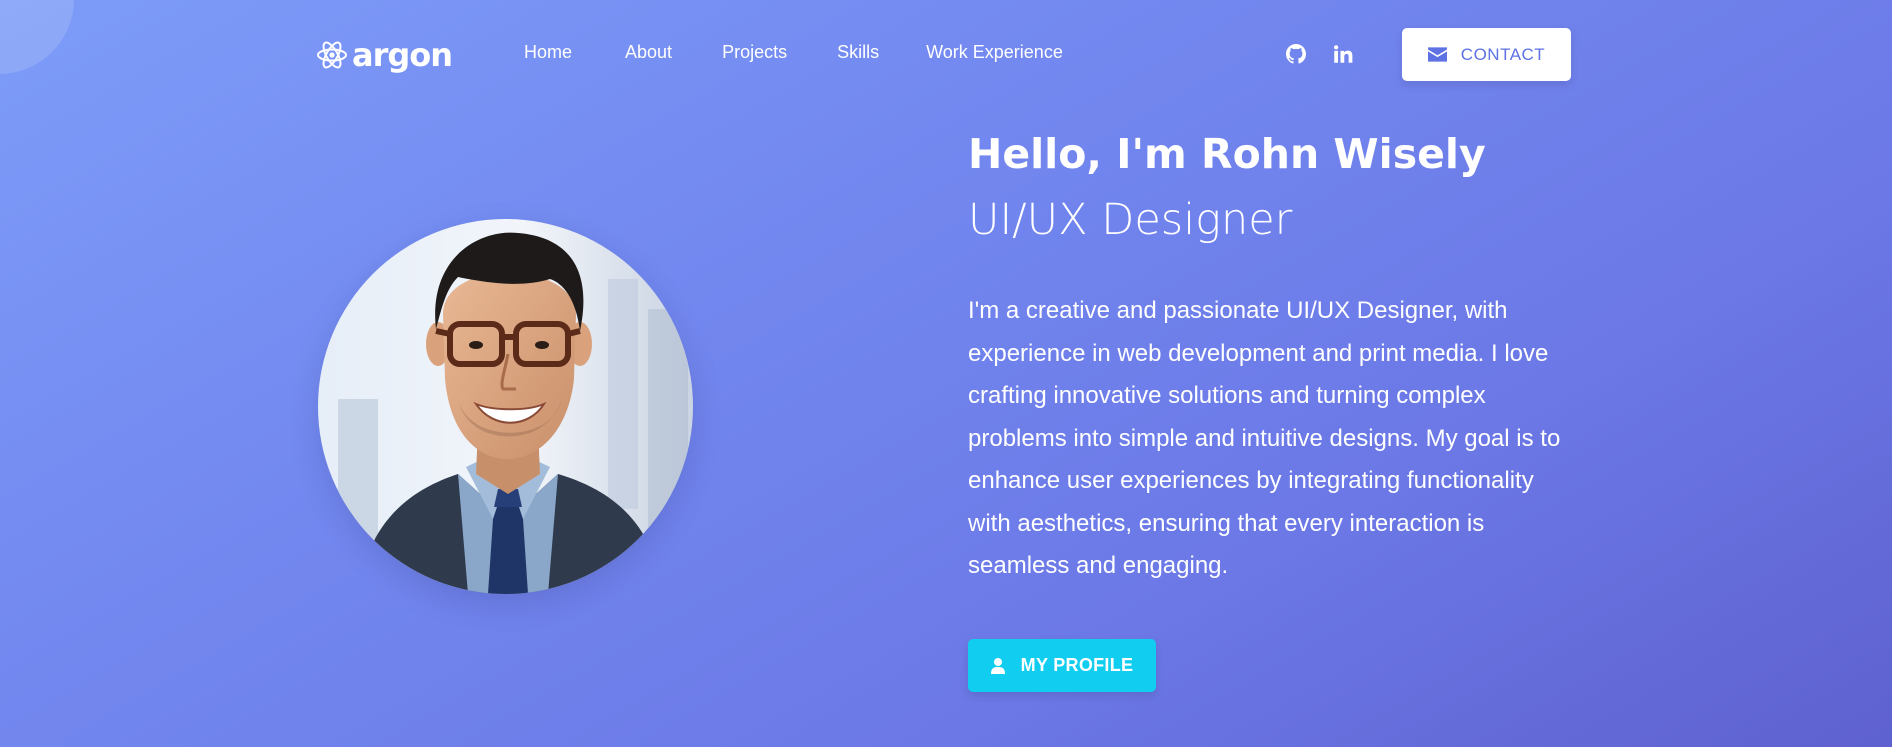 This screenshot has height=747, width=1892. What do you see at coordinates (648, 52) in the screenshot?
I see `nav-link-about: About` at bounding box center [648, 52].